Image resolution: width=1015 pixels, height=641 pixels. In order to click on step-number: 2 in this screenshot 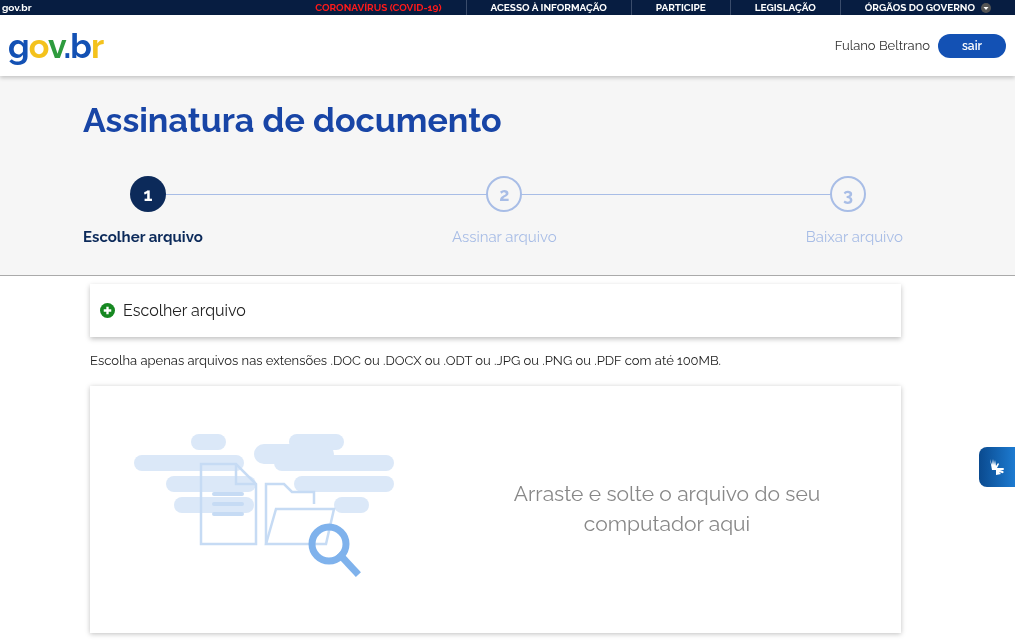, I will do `click(504, 194)`.